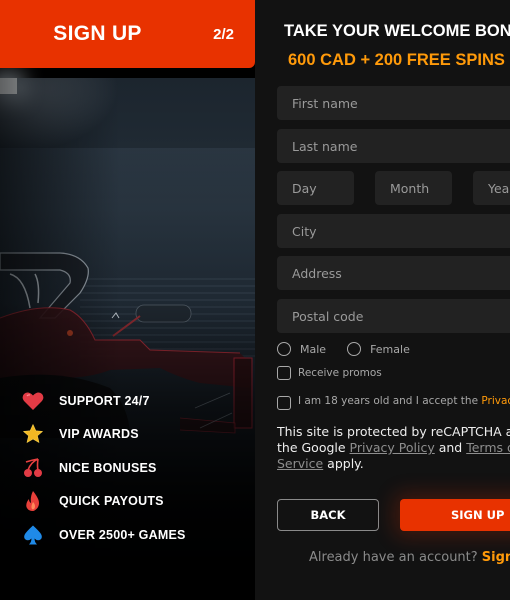 The width and height of the screenshot is (510, 600). What do you see at coordinates (393, 273) in the screenshot?
I see `address-input` at bounding box center [393, 273].